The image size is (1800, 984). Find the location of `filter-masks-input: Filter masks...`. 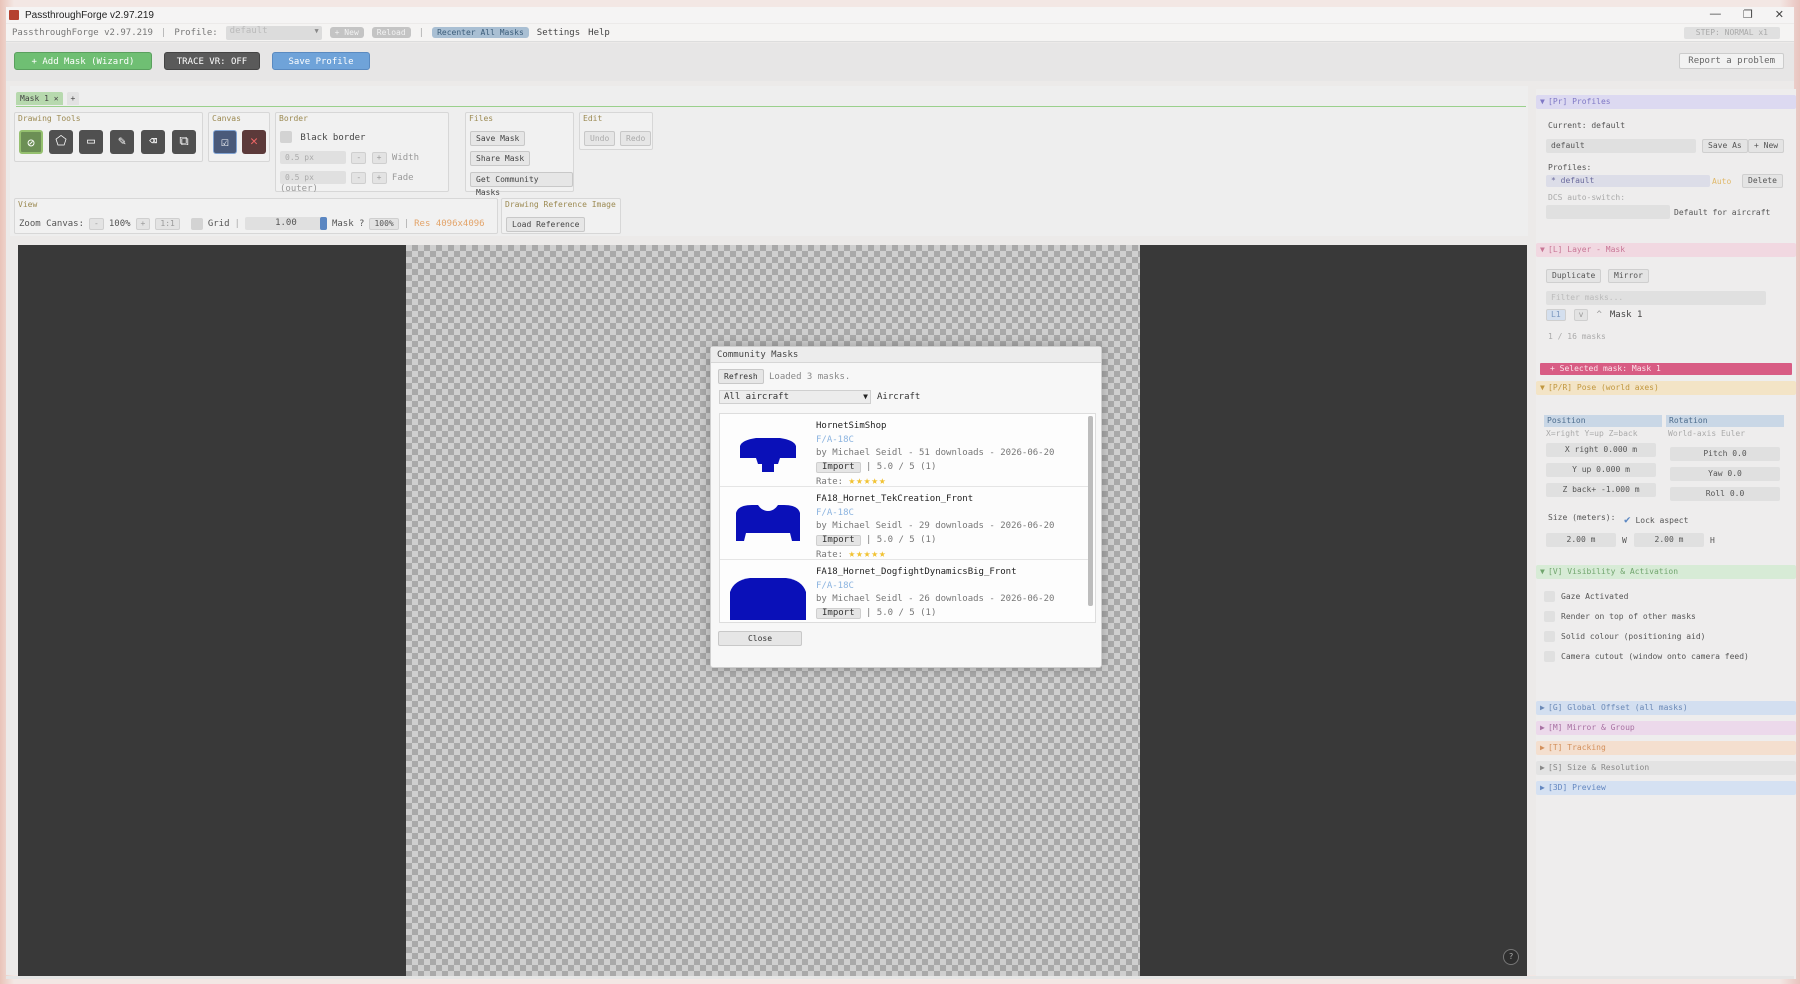

filter-masks-input: Filter masks... is located at coordinates (1656, 298).